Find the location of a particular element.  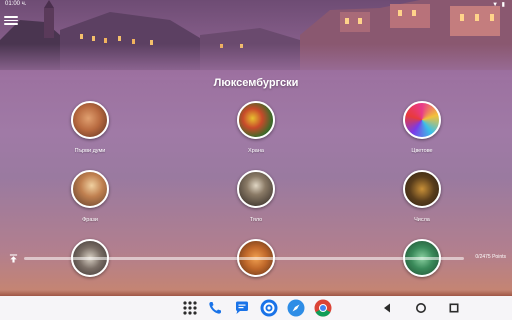

chrome-icon is located at coordinates (323, 308).